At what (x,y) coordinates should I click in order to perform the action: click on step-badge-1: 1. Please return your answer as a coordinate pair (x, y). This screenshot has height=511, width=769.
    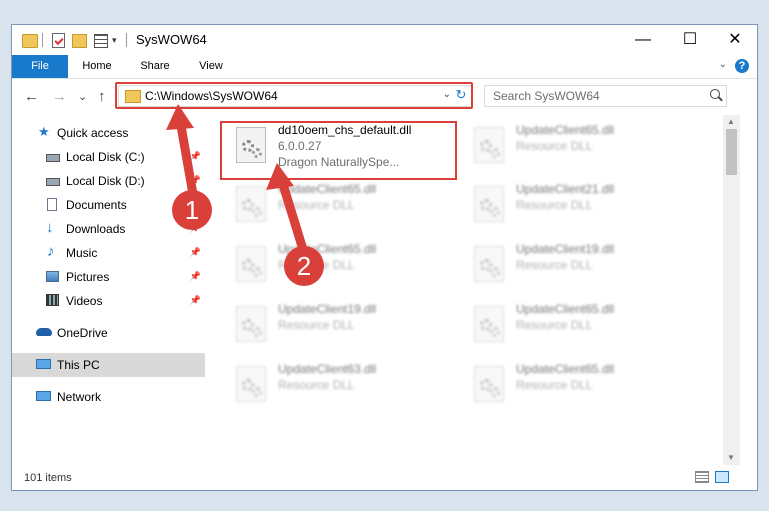
    Looking at the image, I should click on (192, 210).